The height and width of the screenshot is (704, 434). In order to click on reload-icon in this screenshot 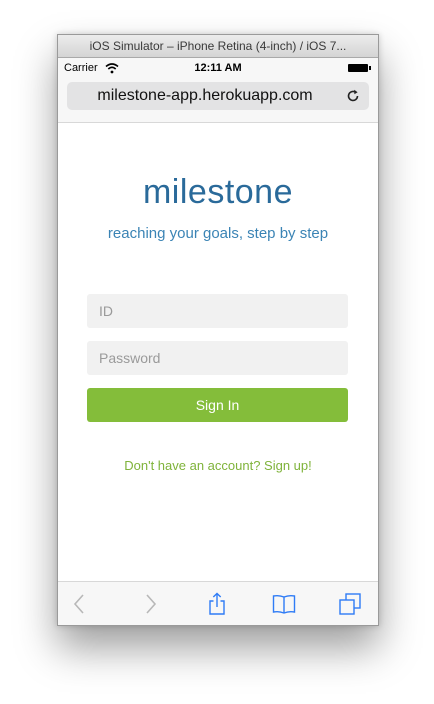, I will do `click(353, 96)`.